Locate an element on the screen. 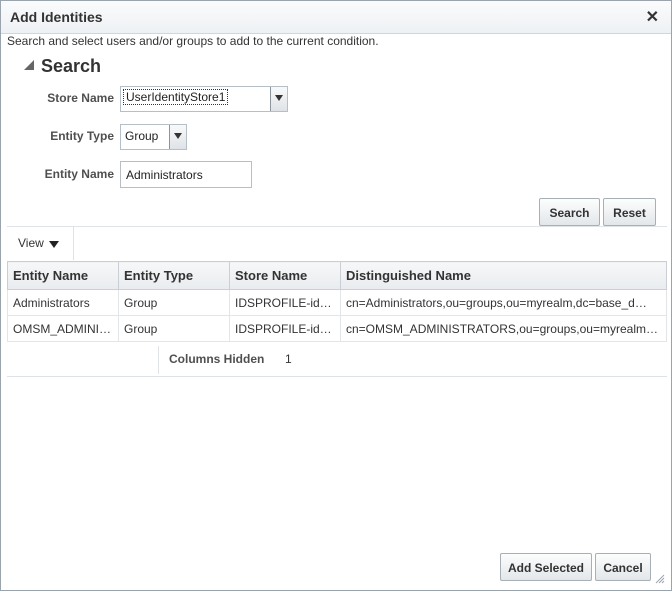  entity-type-value: Group is located at coordinates (142, 136).